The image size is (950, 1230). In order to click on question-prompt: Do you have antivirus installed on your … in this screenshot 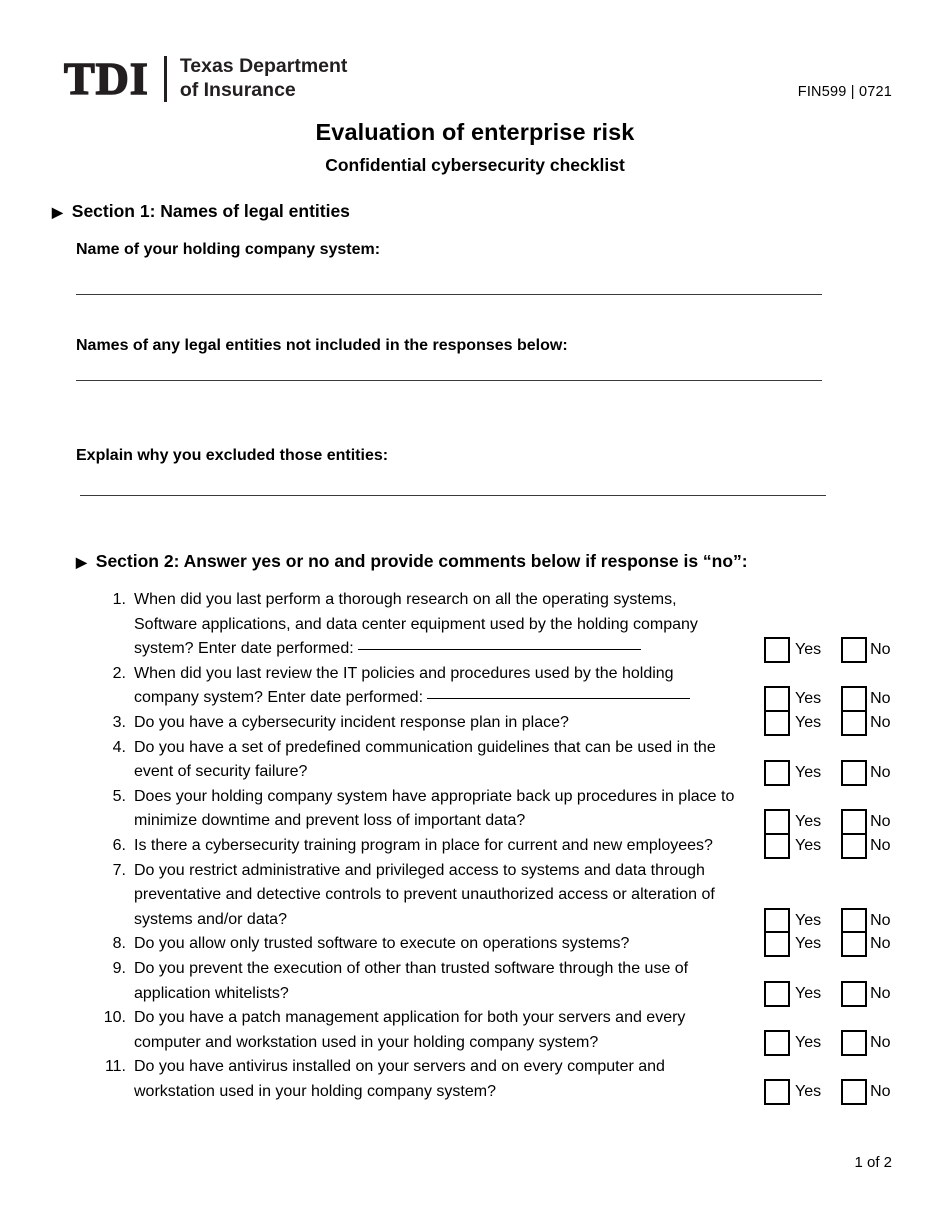, I will do `click(399, 1079)`.